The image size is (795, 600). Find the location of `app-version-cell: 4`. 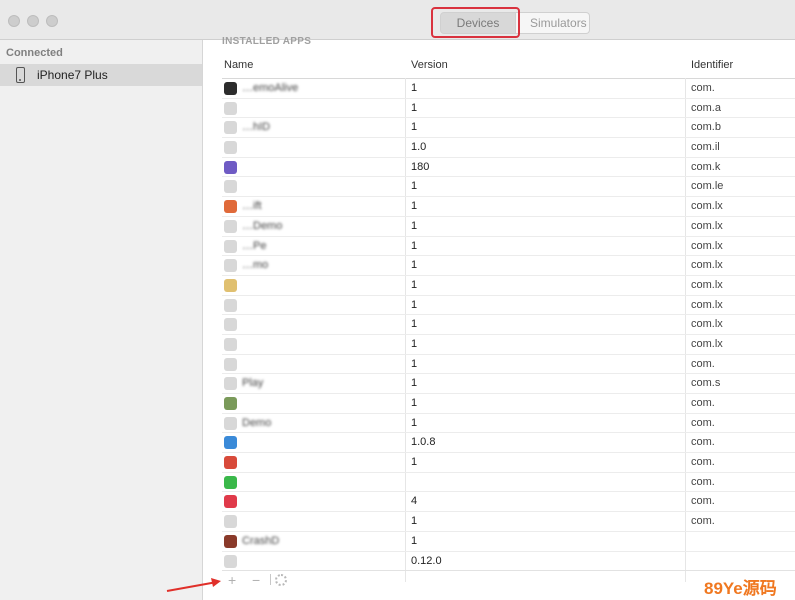

app-version-cell: 4 is located at coordinates (414, 501).